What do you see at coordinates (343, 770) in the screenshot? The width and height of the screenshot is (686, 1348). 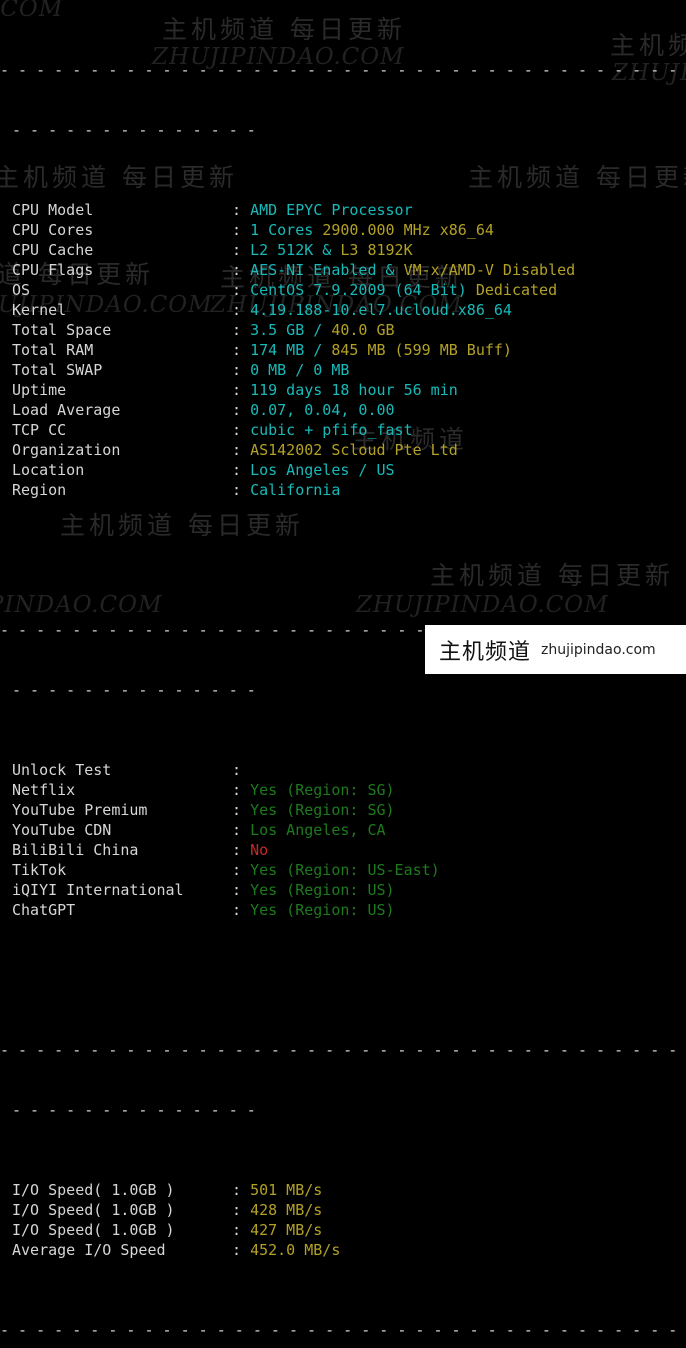 I see `unlock-row: Unlock Test:` at bounding box center [343, 770].